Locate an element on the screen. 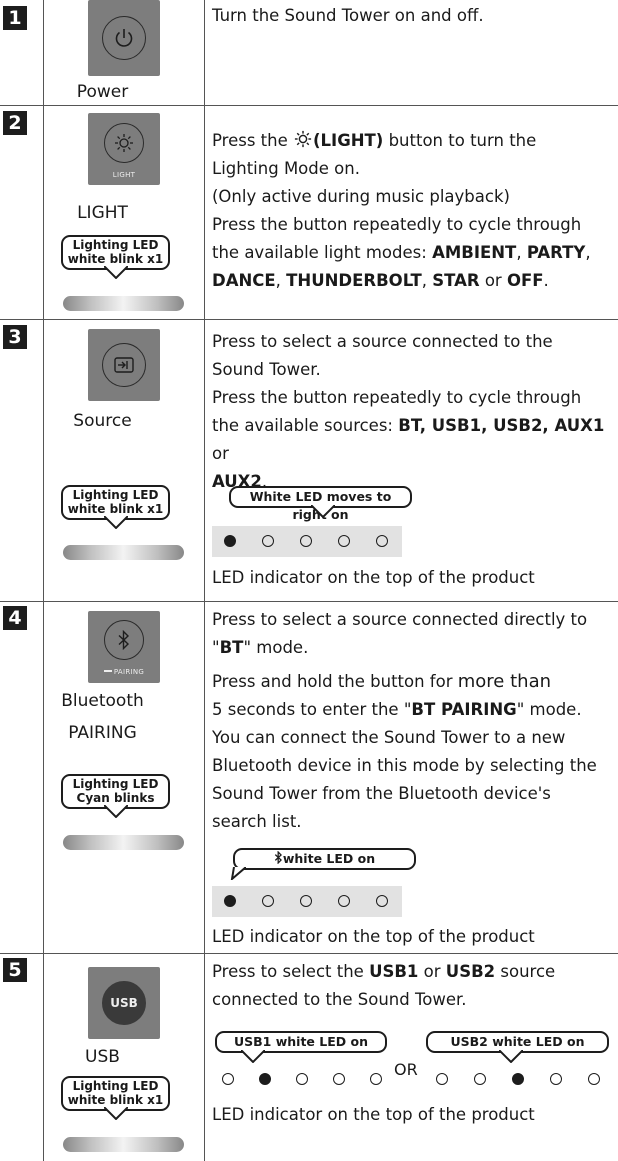  desc-text: Press and hold the button for is located at coordinates (335, 681).